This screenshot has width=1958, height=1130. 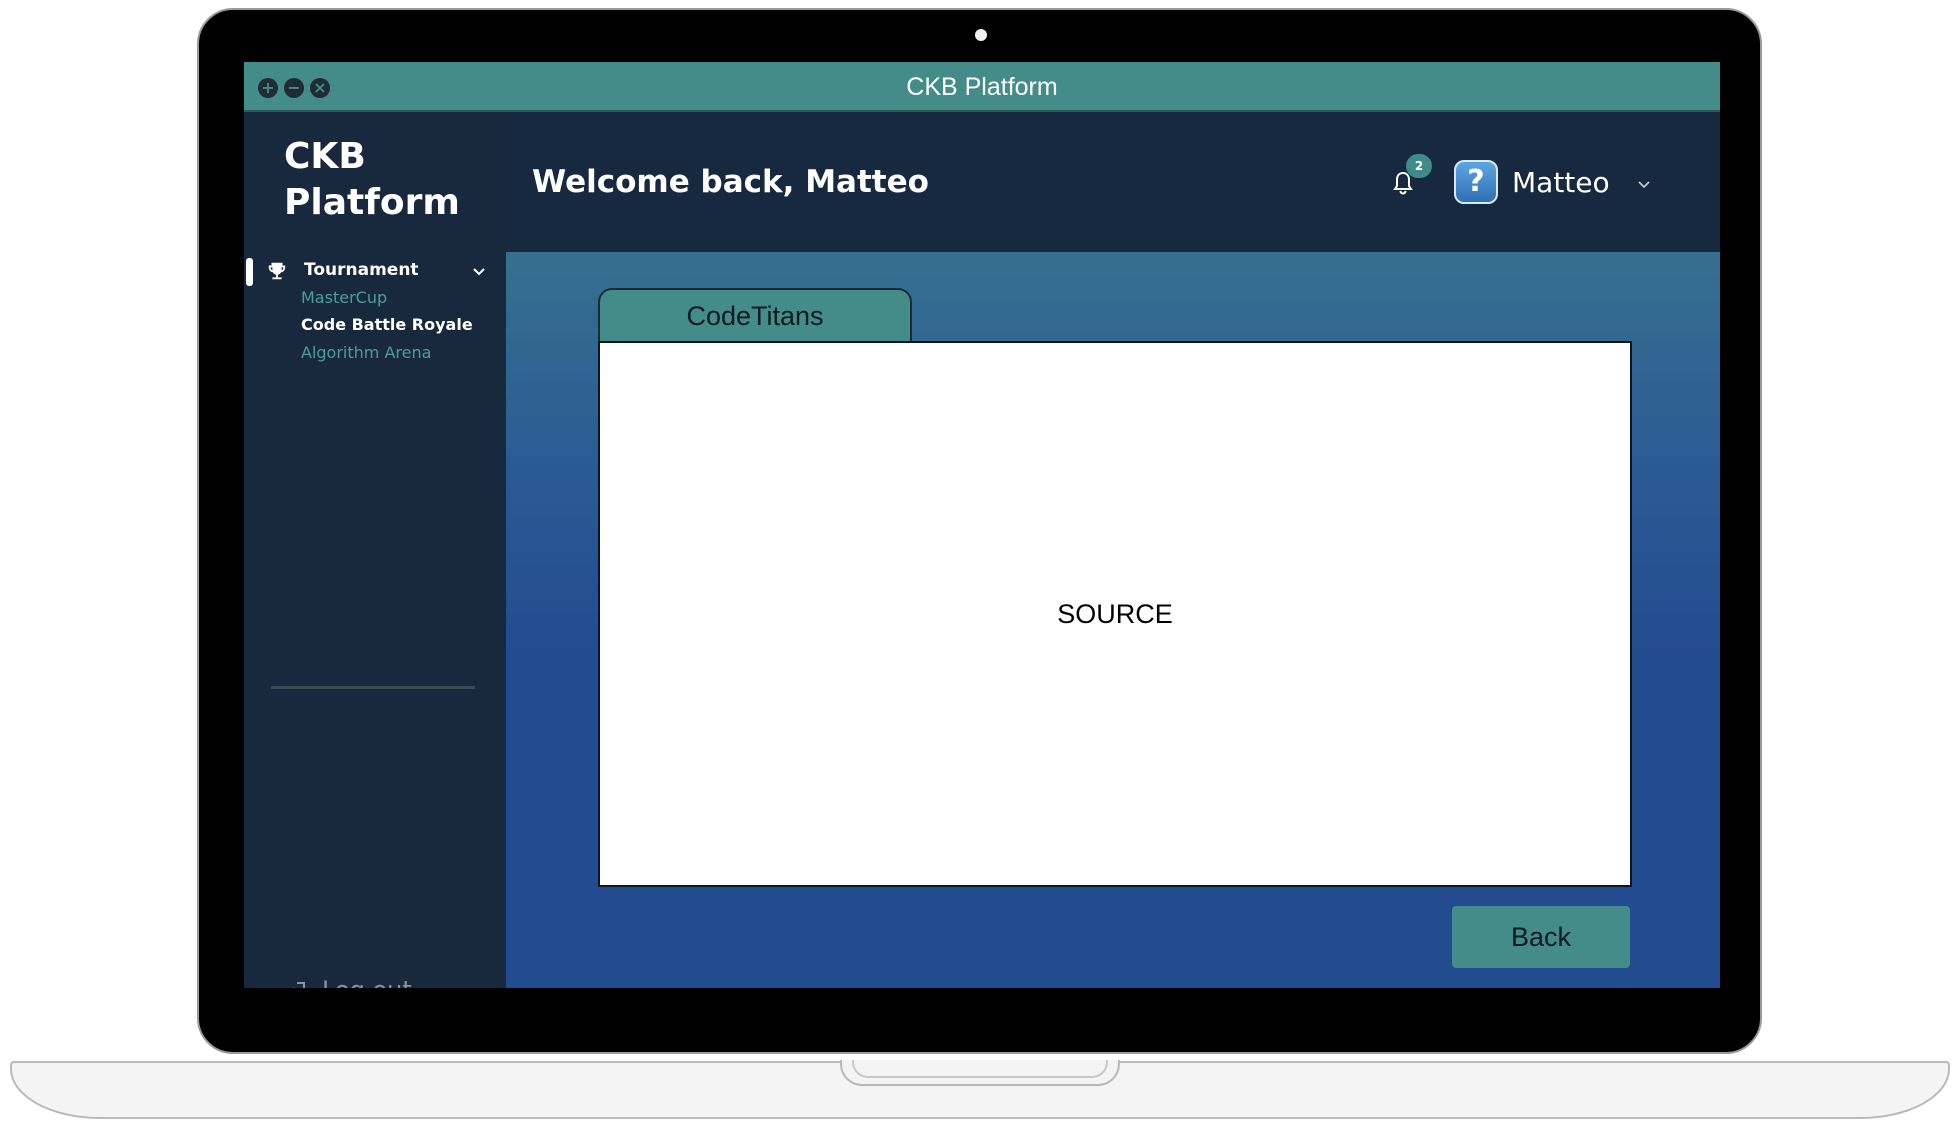 I want to click on source-panel-text: SOURCE, so click(x=1115, y=614).